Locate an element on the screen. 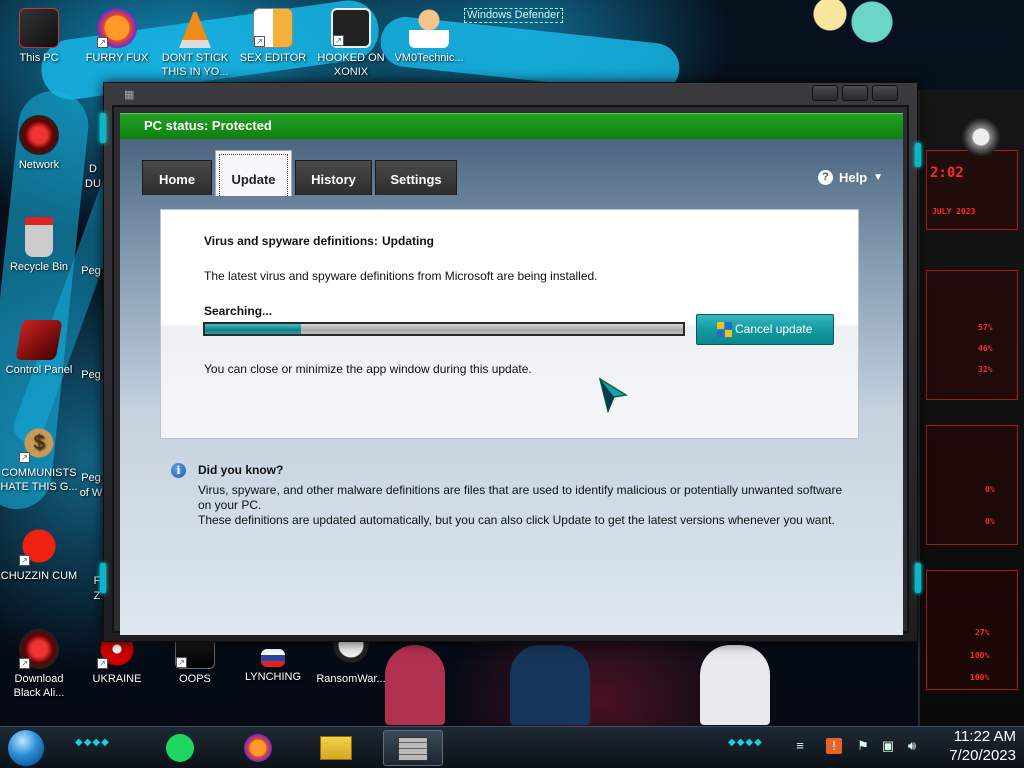 The image size is (1024, 768). maximize-button is located at coordinates (855, 93).